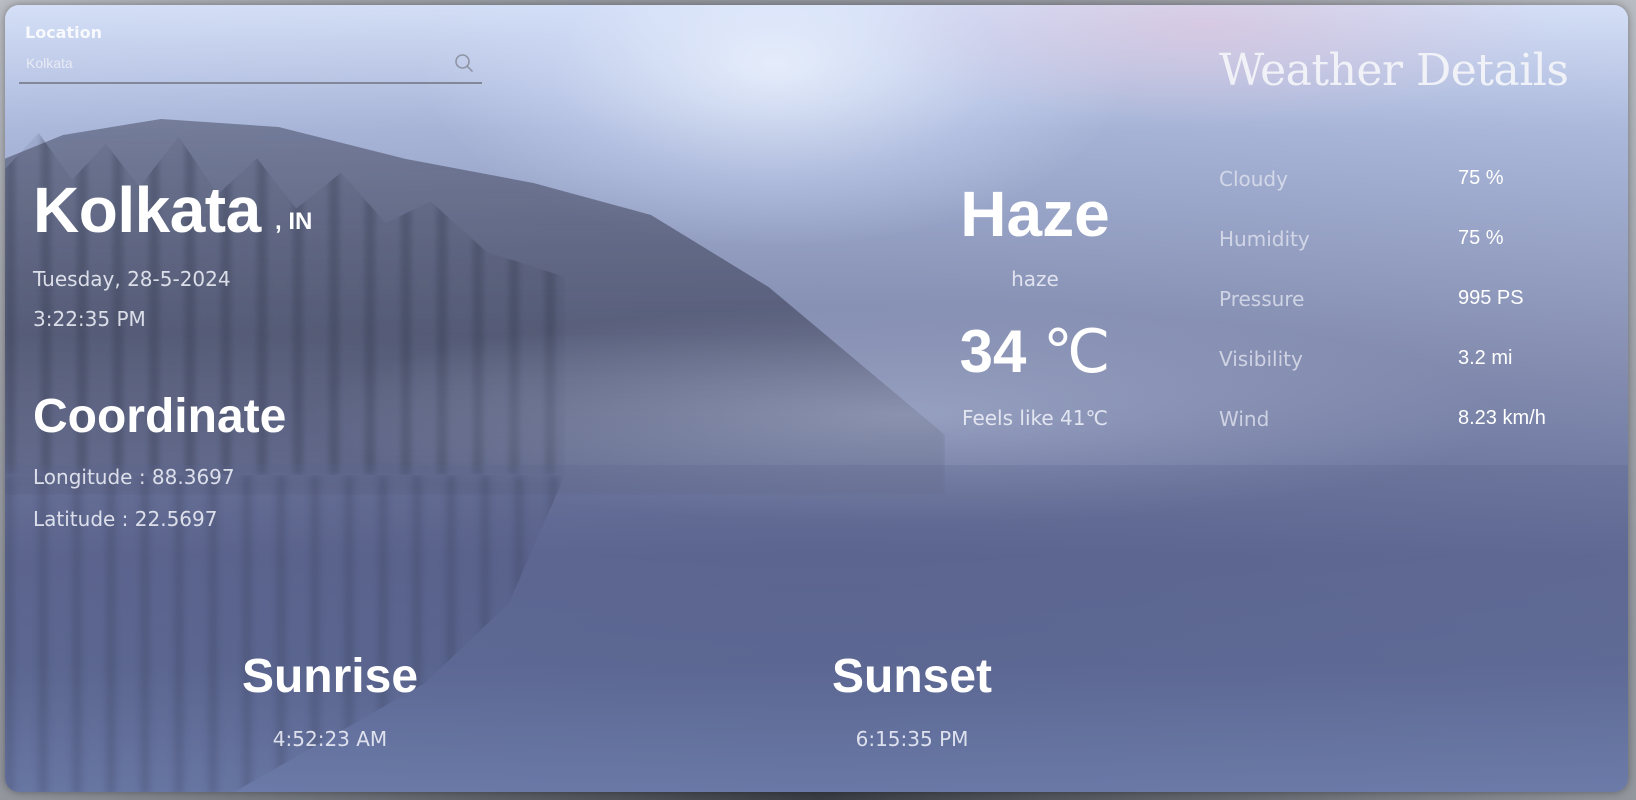 The image size is (1636, 800). What do you see at coordinates (464, 63) in the screenshot?
I see `search-icon` at bounding box center [464, 63].